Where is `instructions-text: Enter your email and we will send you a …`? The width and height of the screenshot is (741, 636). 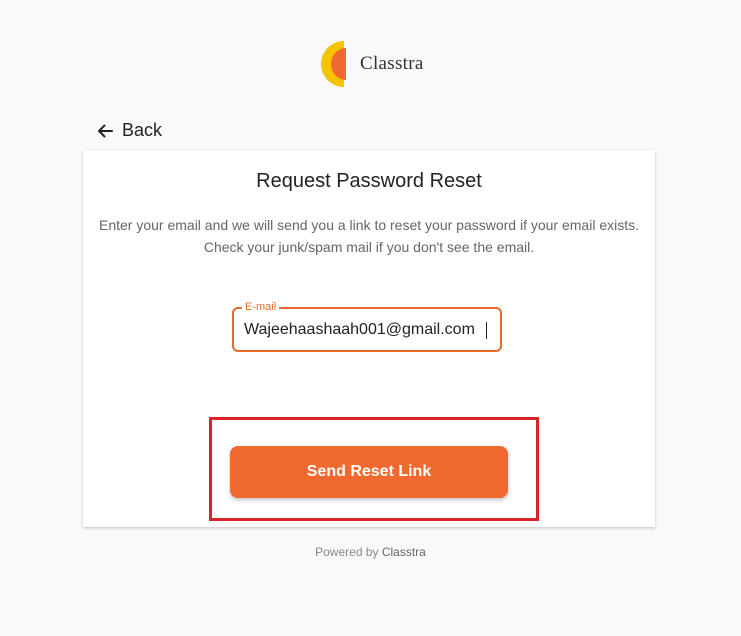 instructions-text: Enter your email and we will send you a … is located at coordinates (368, 236).